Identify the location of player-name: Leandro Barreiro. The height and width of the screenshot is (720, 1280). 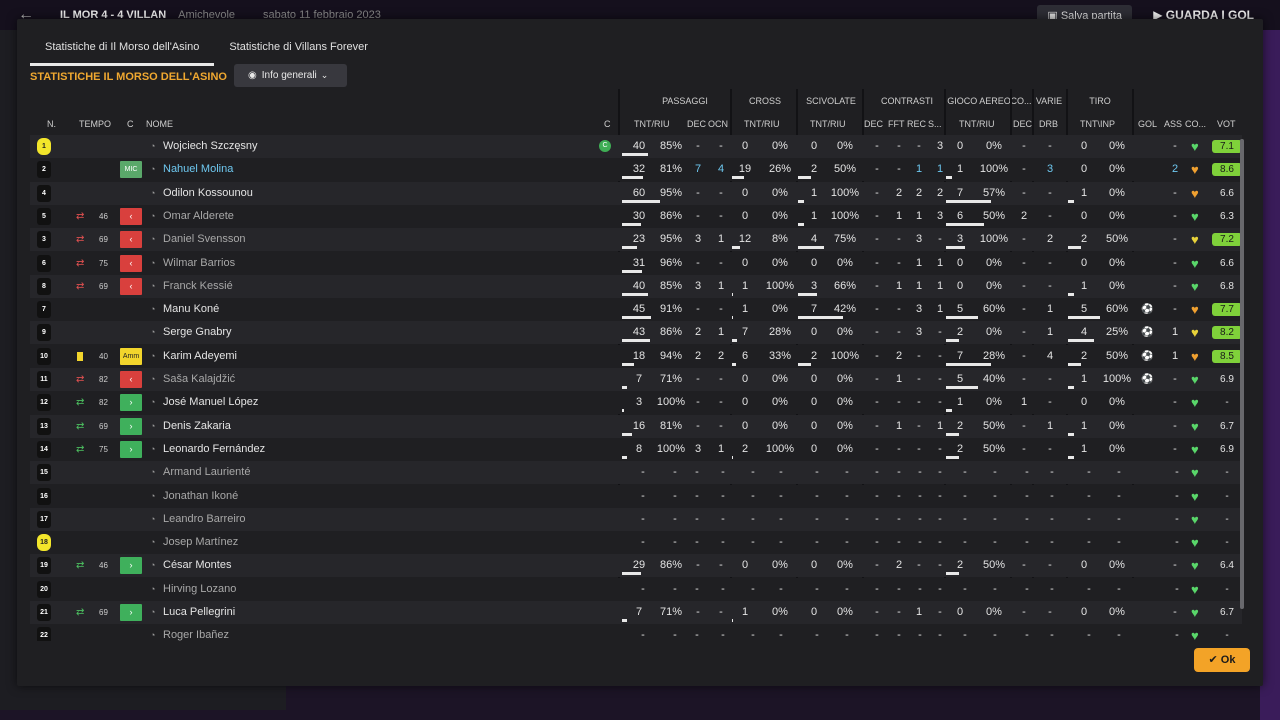
(204, 519).